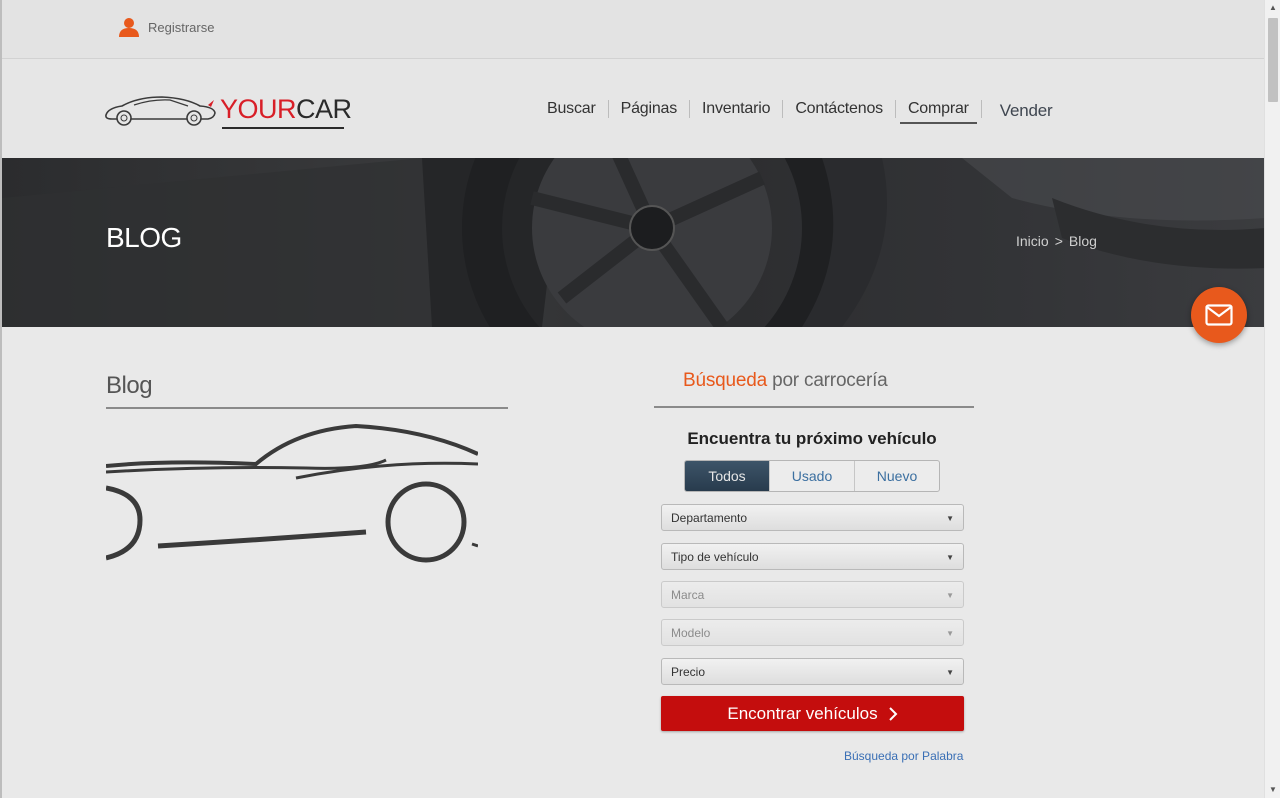  I want to click on user-icon, so click(129, 27).